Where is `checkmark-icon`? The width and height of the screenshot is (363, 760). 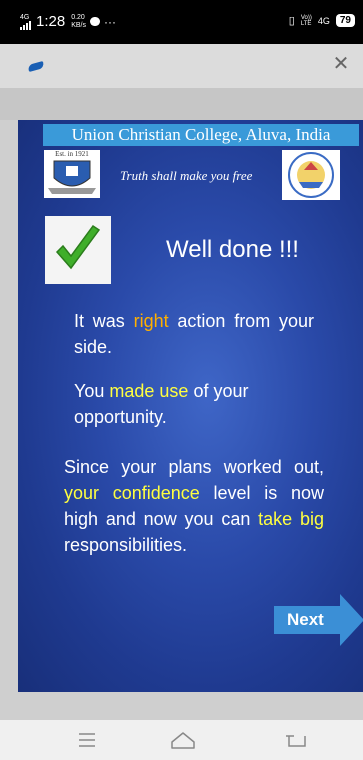
checkmark-icon is located at coordinates (78, 250).